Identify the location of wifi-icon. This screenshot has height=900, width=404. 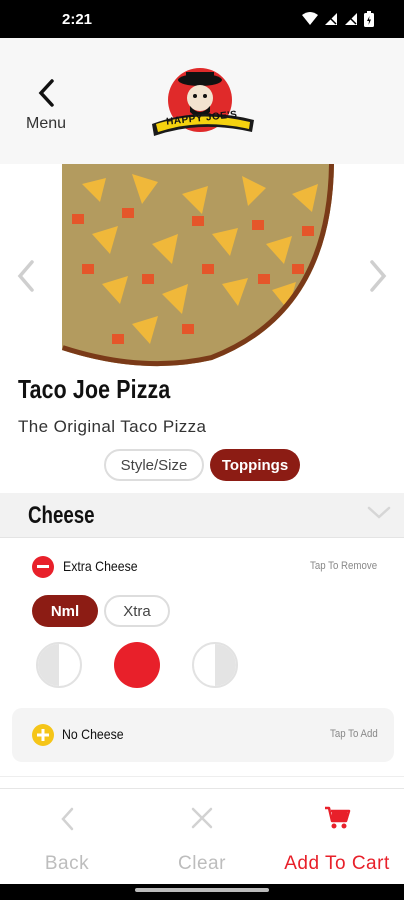
(310, 18).